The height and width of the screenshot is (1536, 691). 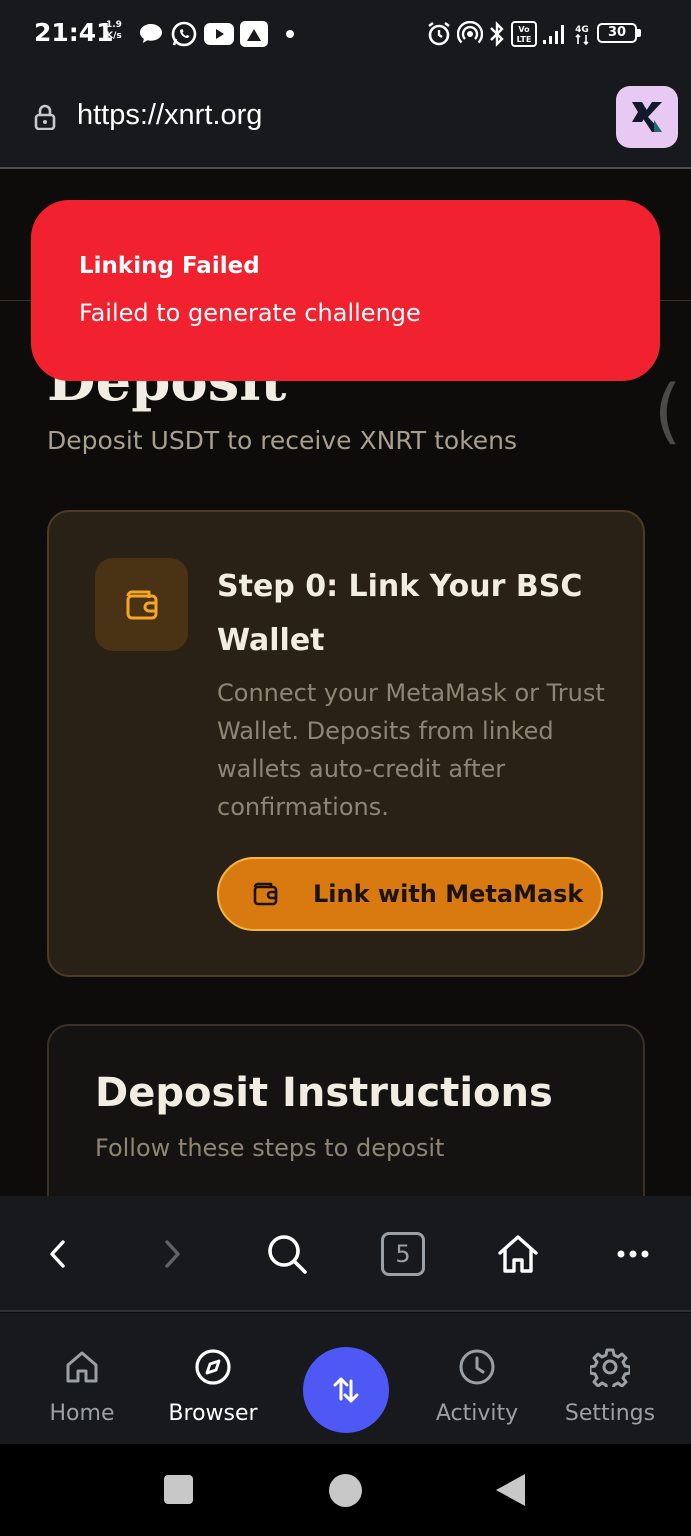 I want to click on link-metamask-label: Link with MetaMask, so click(x=448, y=894).